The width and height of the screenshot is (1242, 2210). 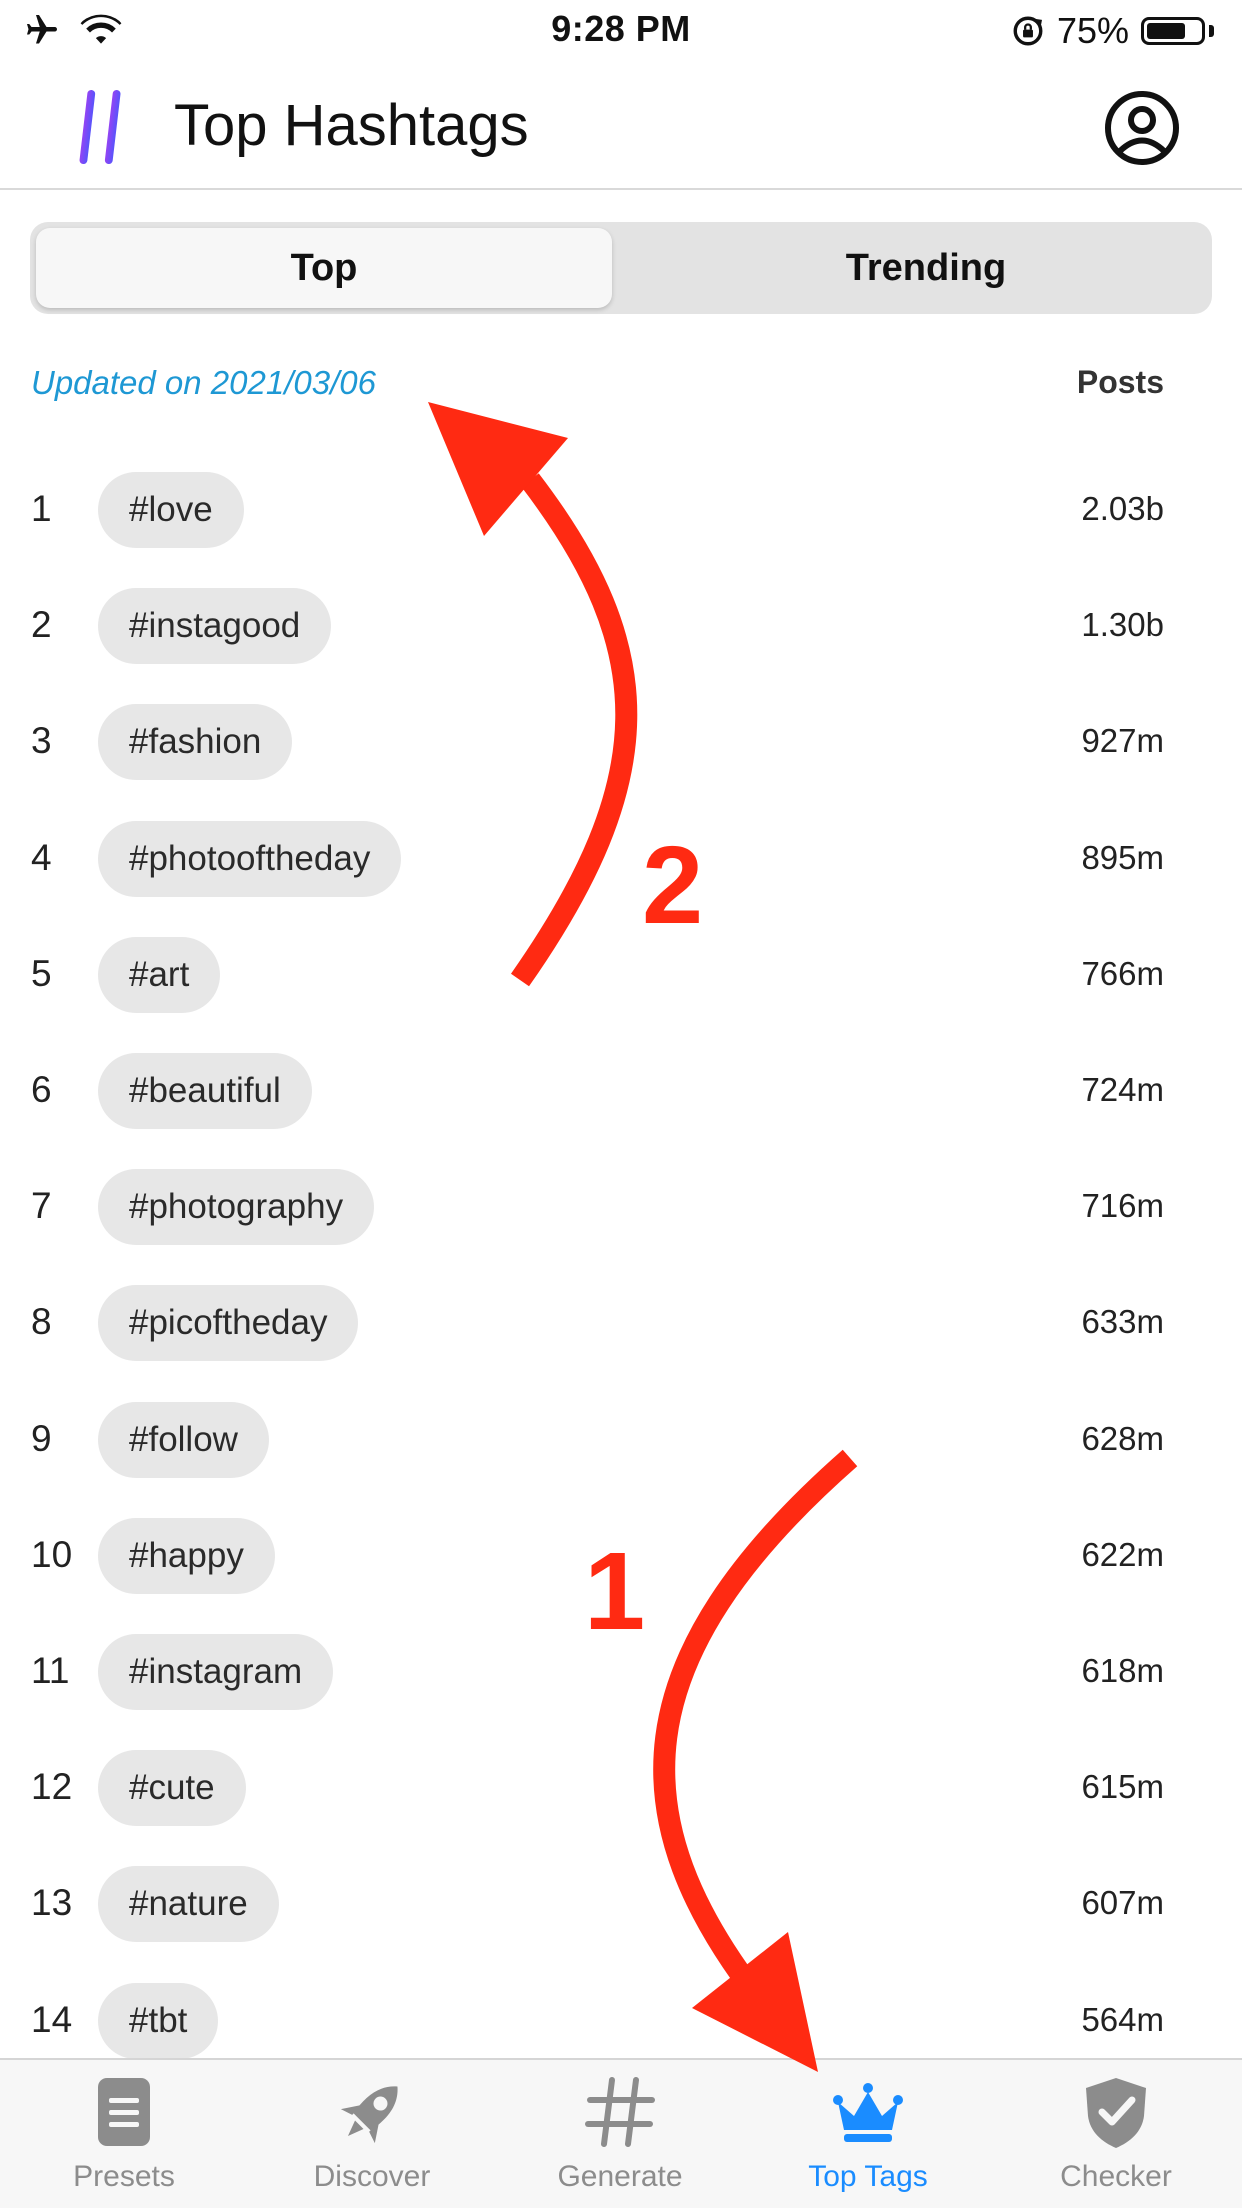 I want to click on tab-label: Checker, so click(x=1116, y=2176).